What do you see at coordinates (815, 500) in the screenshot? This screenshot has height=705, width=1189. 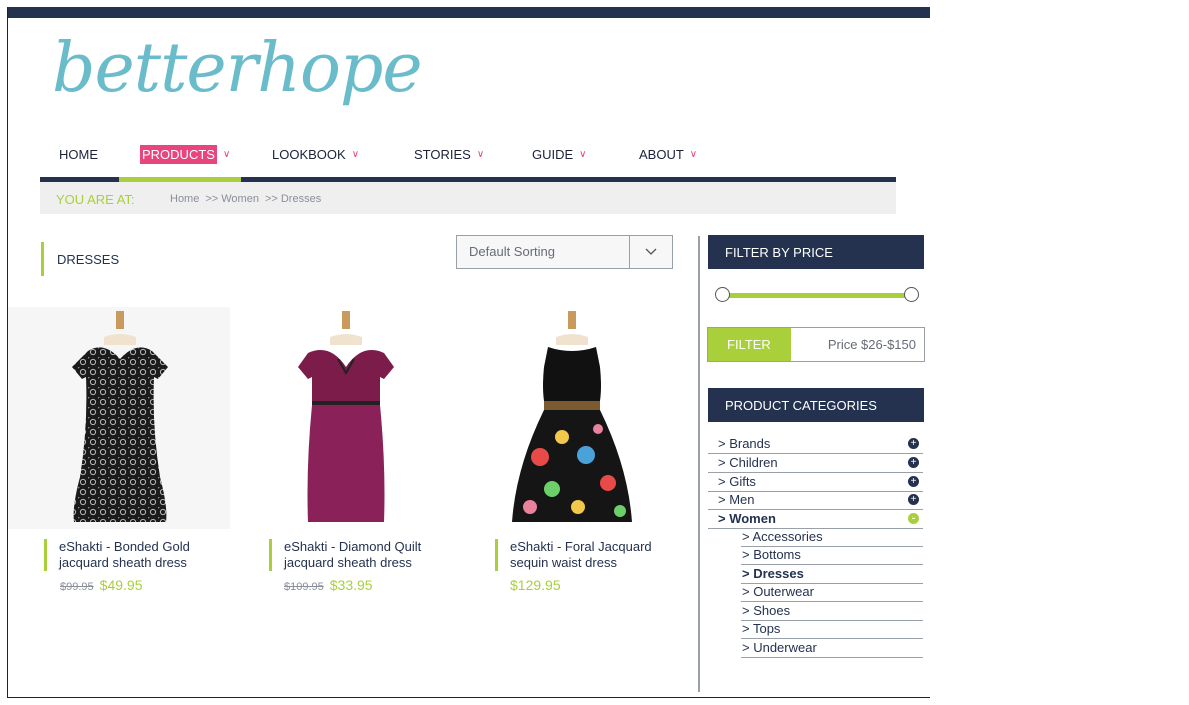 I see `category-men: > Men +` at bounding box center [815, 500].